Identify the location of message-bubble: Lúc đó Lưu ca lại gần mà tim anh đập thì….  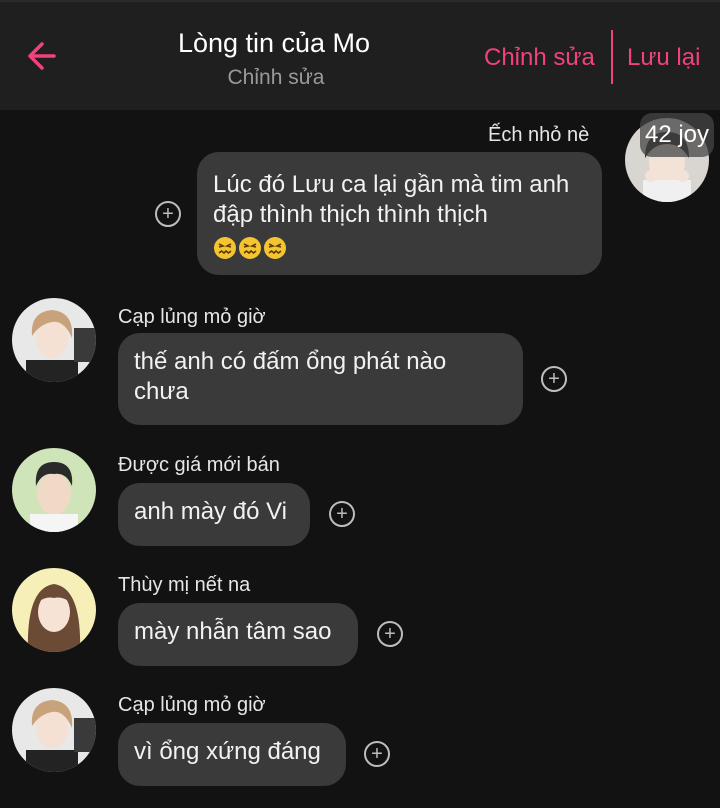
(399, 213).